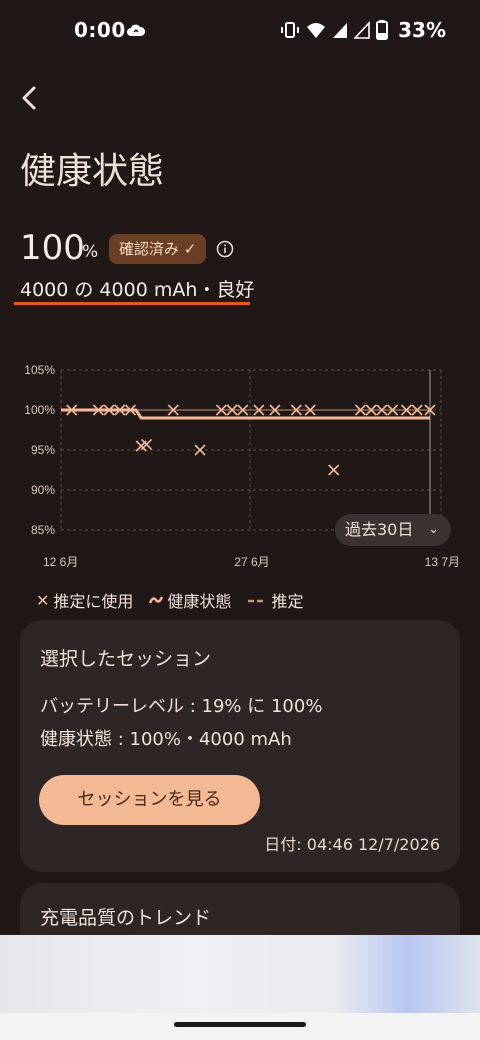 This screenshot has height=1040, width=480. I want to click on chart-legend: ✕ 推定に使用 健康状態 推定, so click(169, 600).